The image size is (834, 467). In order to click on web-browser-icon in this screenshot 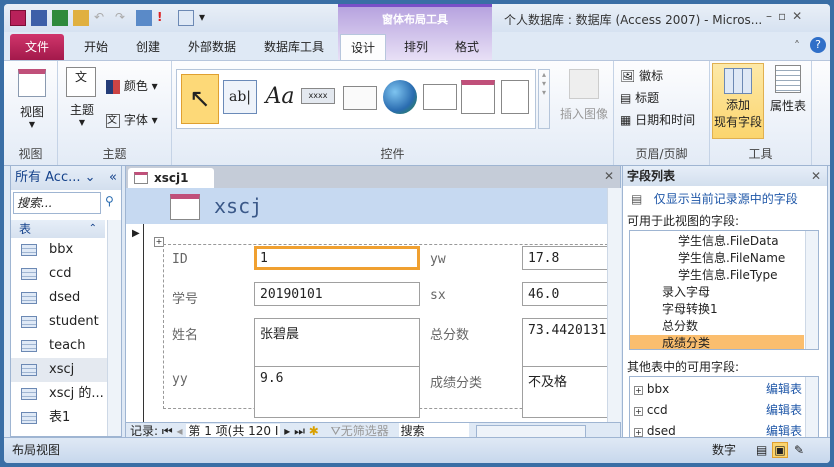, I will do `click(440, 97)`.